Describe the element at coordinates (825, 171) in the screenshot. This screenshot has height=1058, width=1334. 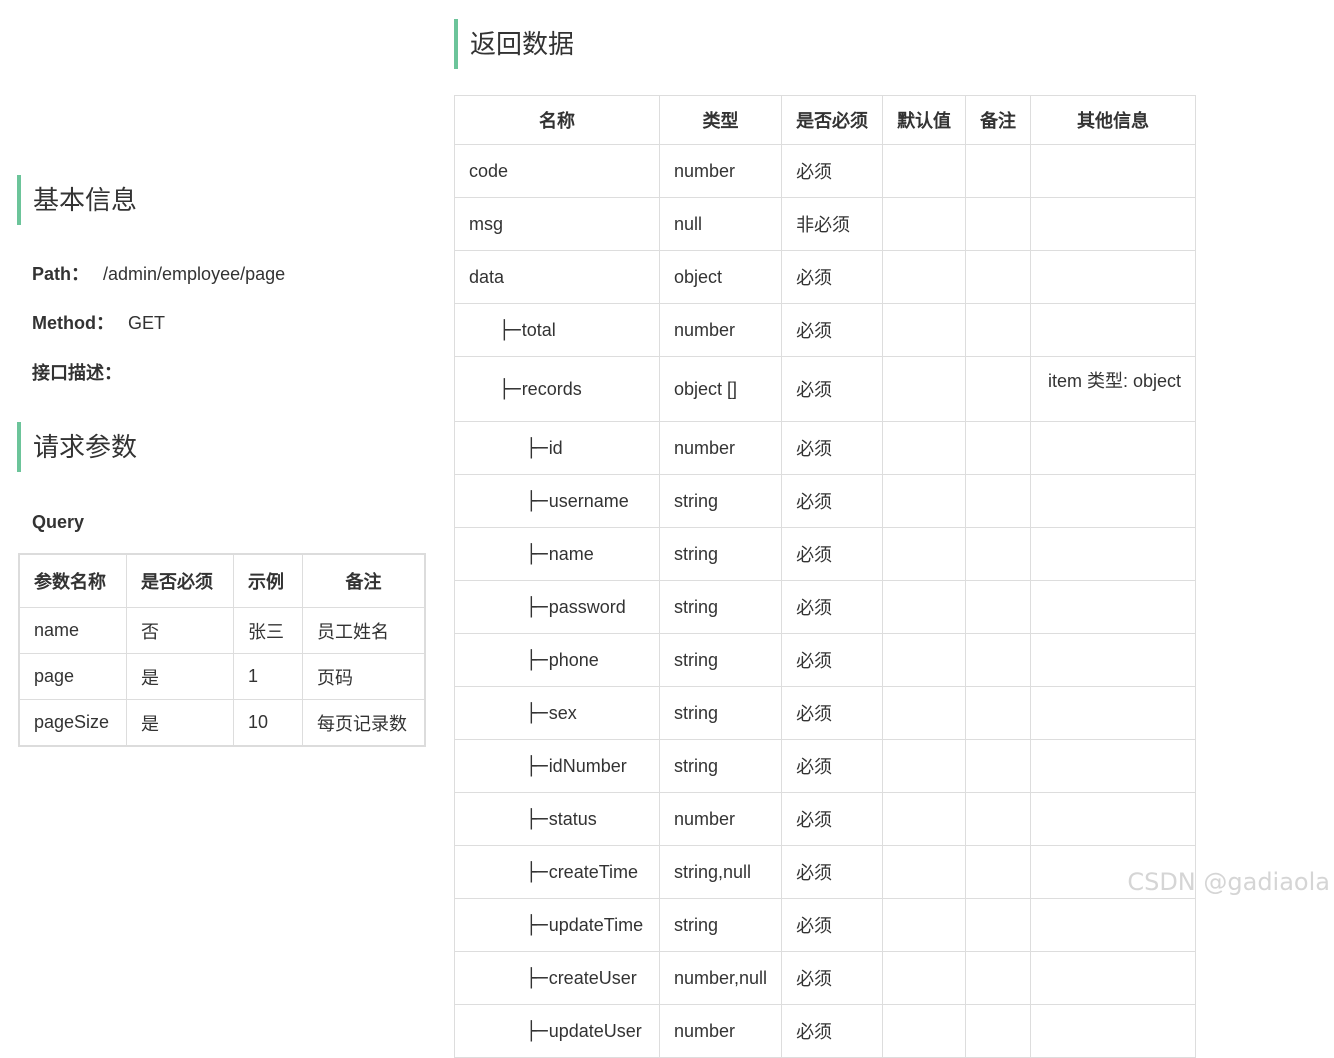
I see `table-row: code number 必须` at that location.